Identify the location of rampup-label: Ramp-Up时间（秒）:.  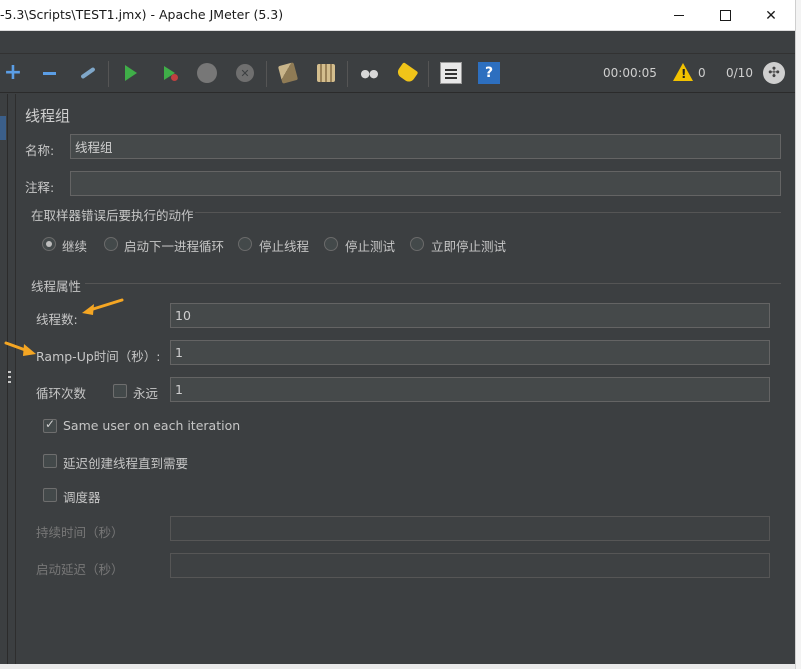
(98, 356).